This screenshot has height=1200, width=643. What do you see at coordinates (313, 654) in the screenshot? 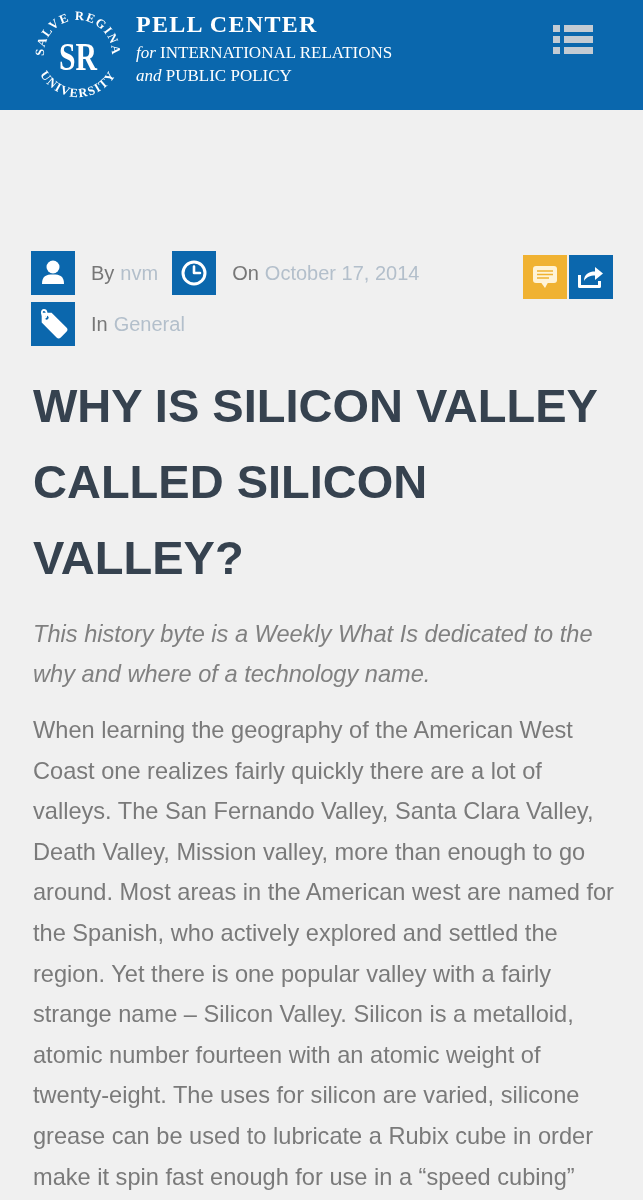
I see `article-intro: This history byte is a Weekly What Is dedicated to the why and where of a technology name.` at bounding box center [313, 654].